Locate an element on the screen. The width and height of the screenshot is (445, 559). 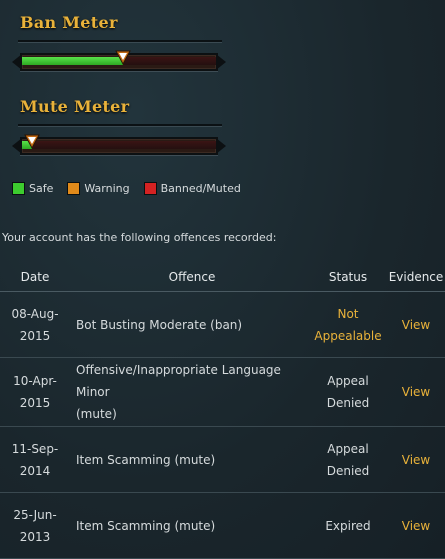
legend-label: Banned/Muted is located at coordinates (200, 188).